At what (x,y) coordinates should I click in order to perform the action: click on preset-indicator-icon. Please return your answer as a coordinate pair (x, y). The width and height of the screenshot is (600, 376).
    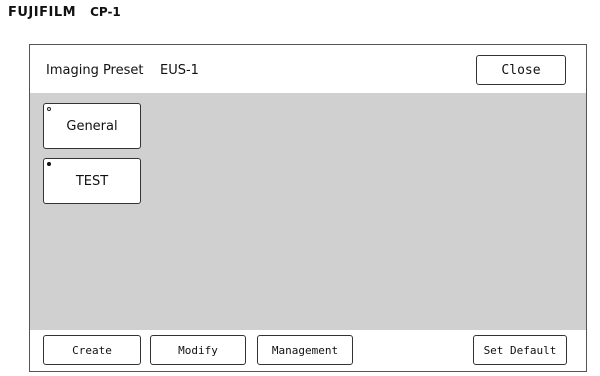
    Looking at the image, I should click on (49, 109).